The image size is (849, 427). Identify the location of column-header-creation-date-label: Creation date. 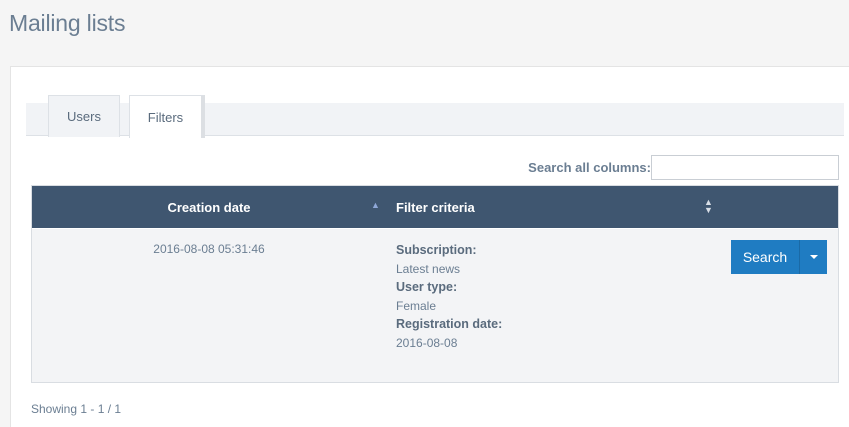
(209, 207).